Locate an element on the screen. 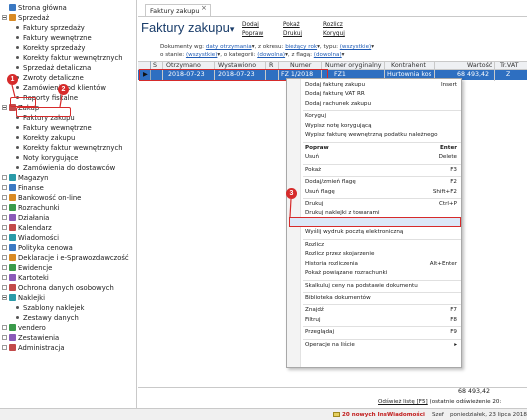 The width and height of the screenshot is (527, 420). sidebar-group: Rozrachunki is located at coordinates (31, 208).